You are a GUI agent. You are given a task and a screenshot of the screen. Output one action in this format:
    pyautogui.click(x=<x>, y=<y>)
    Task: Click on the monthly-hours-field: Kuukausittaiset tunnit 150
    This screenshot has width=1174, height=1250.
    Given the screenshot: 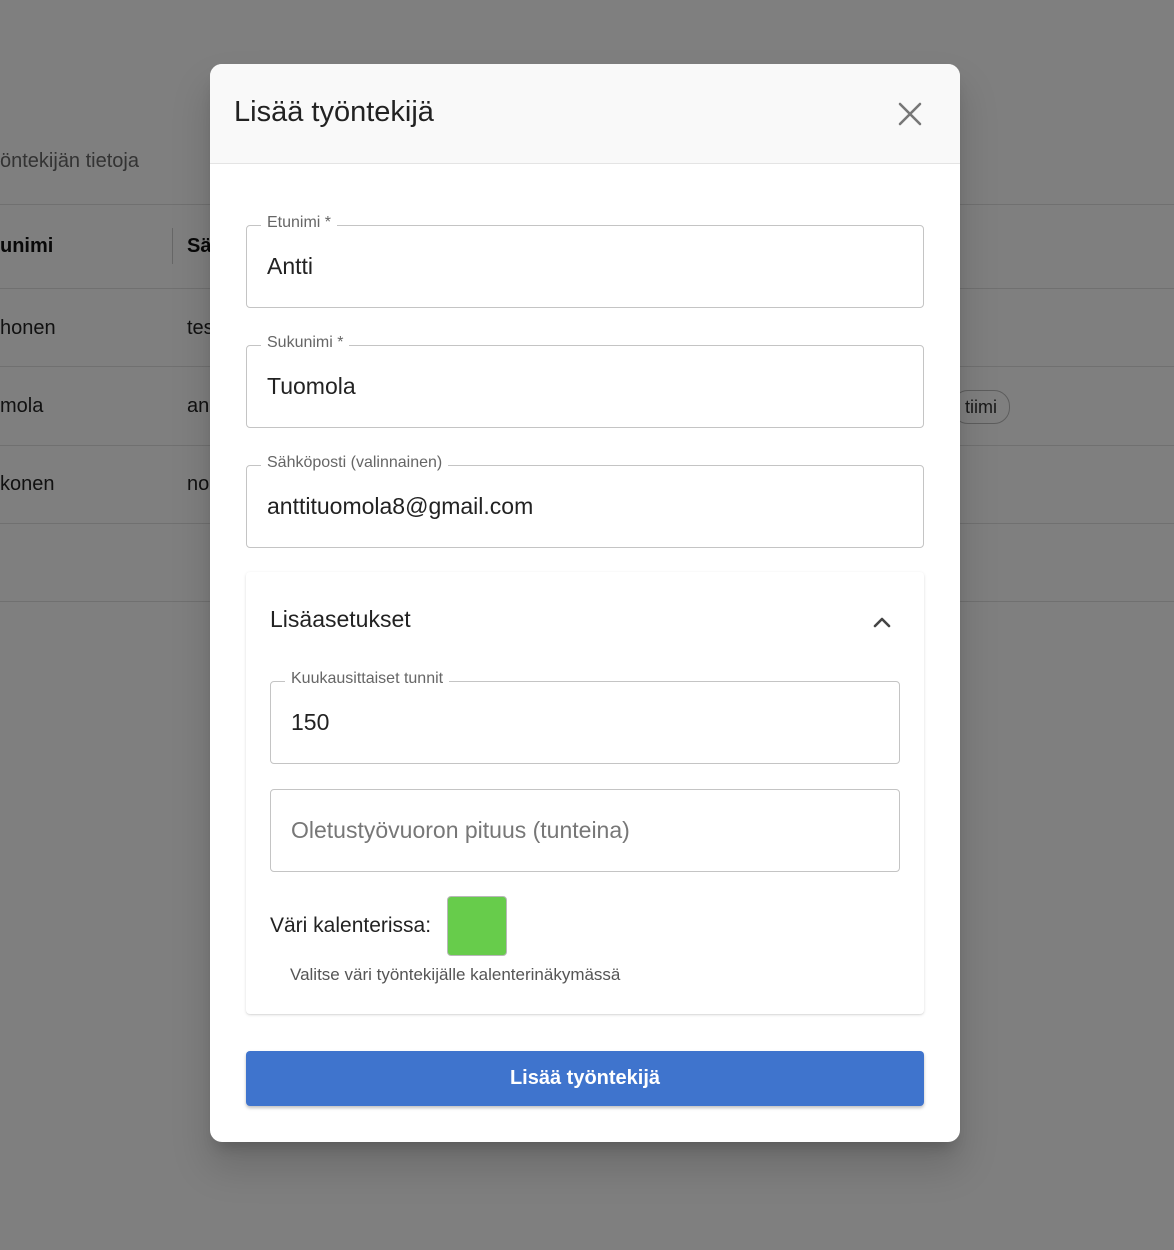 What is the action you would take?
    pyautogui.click(x=585, y=717)
    